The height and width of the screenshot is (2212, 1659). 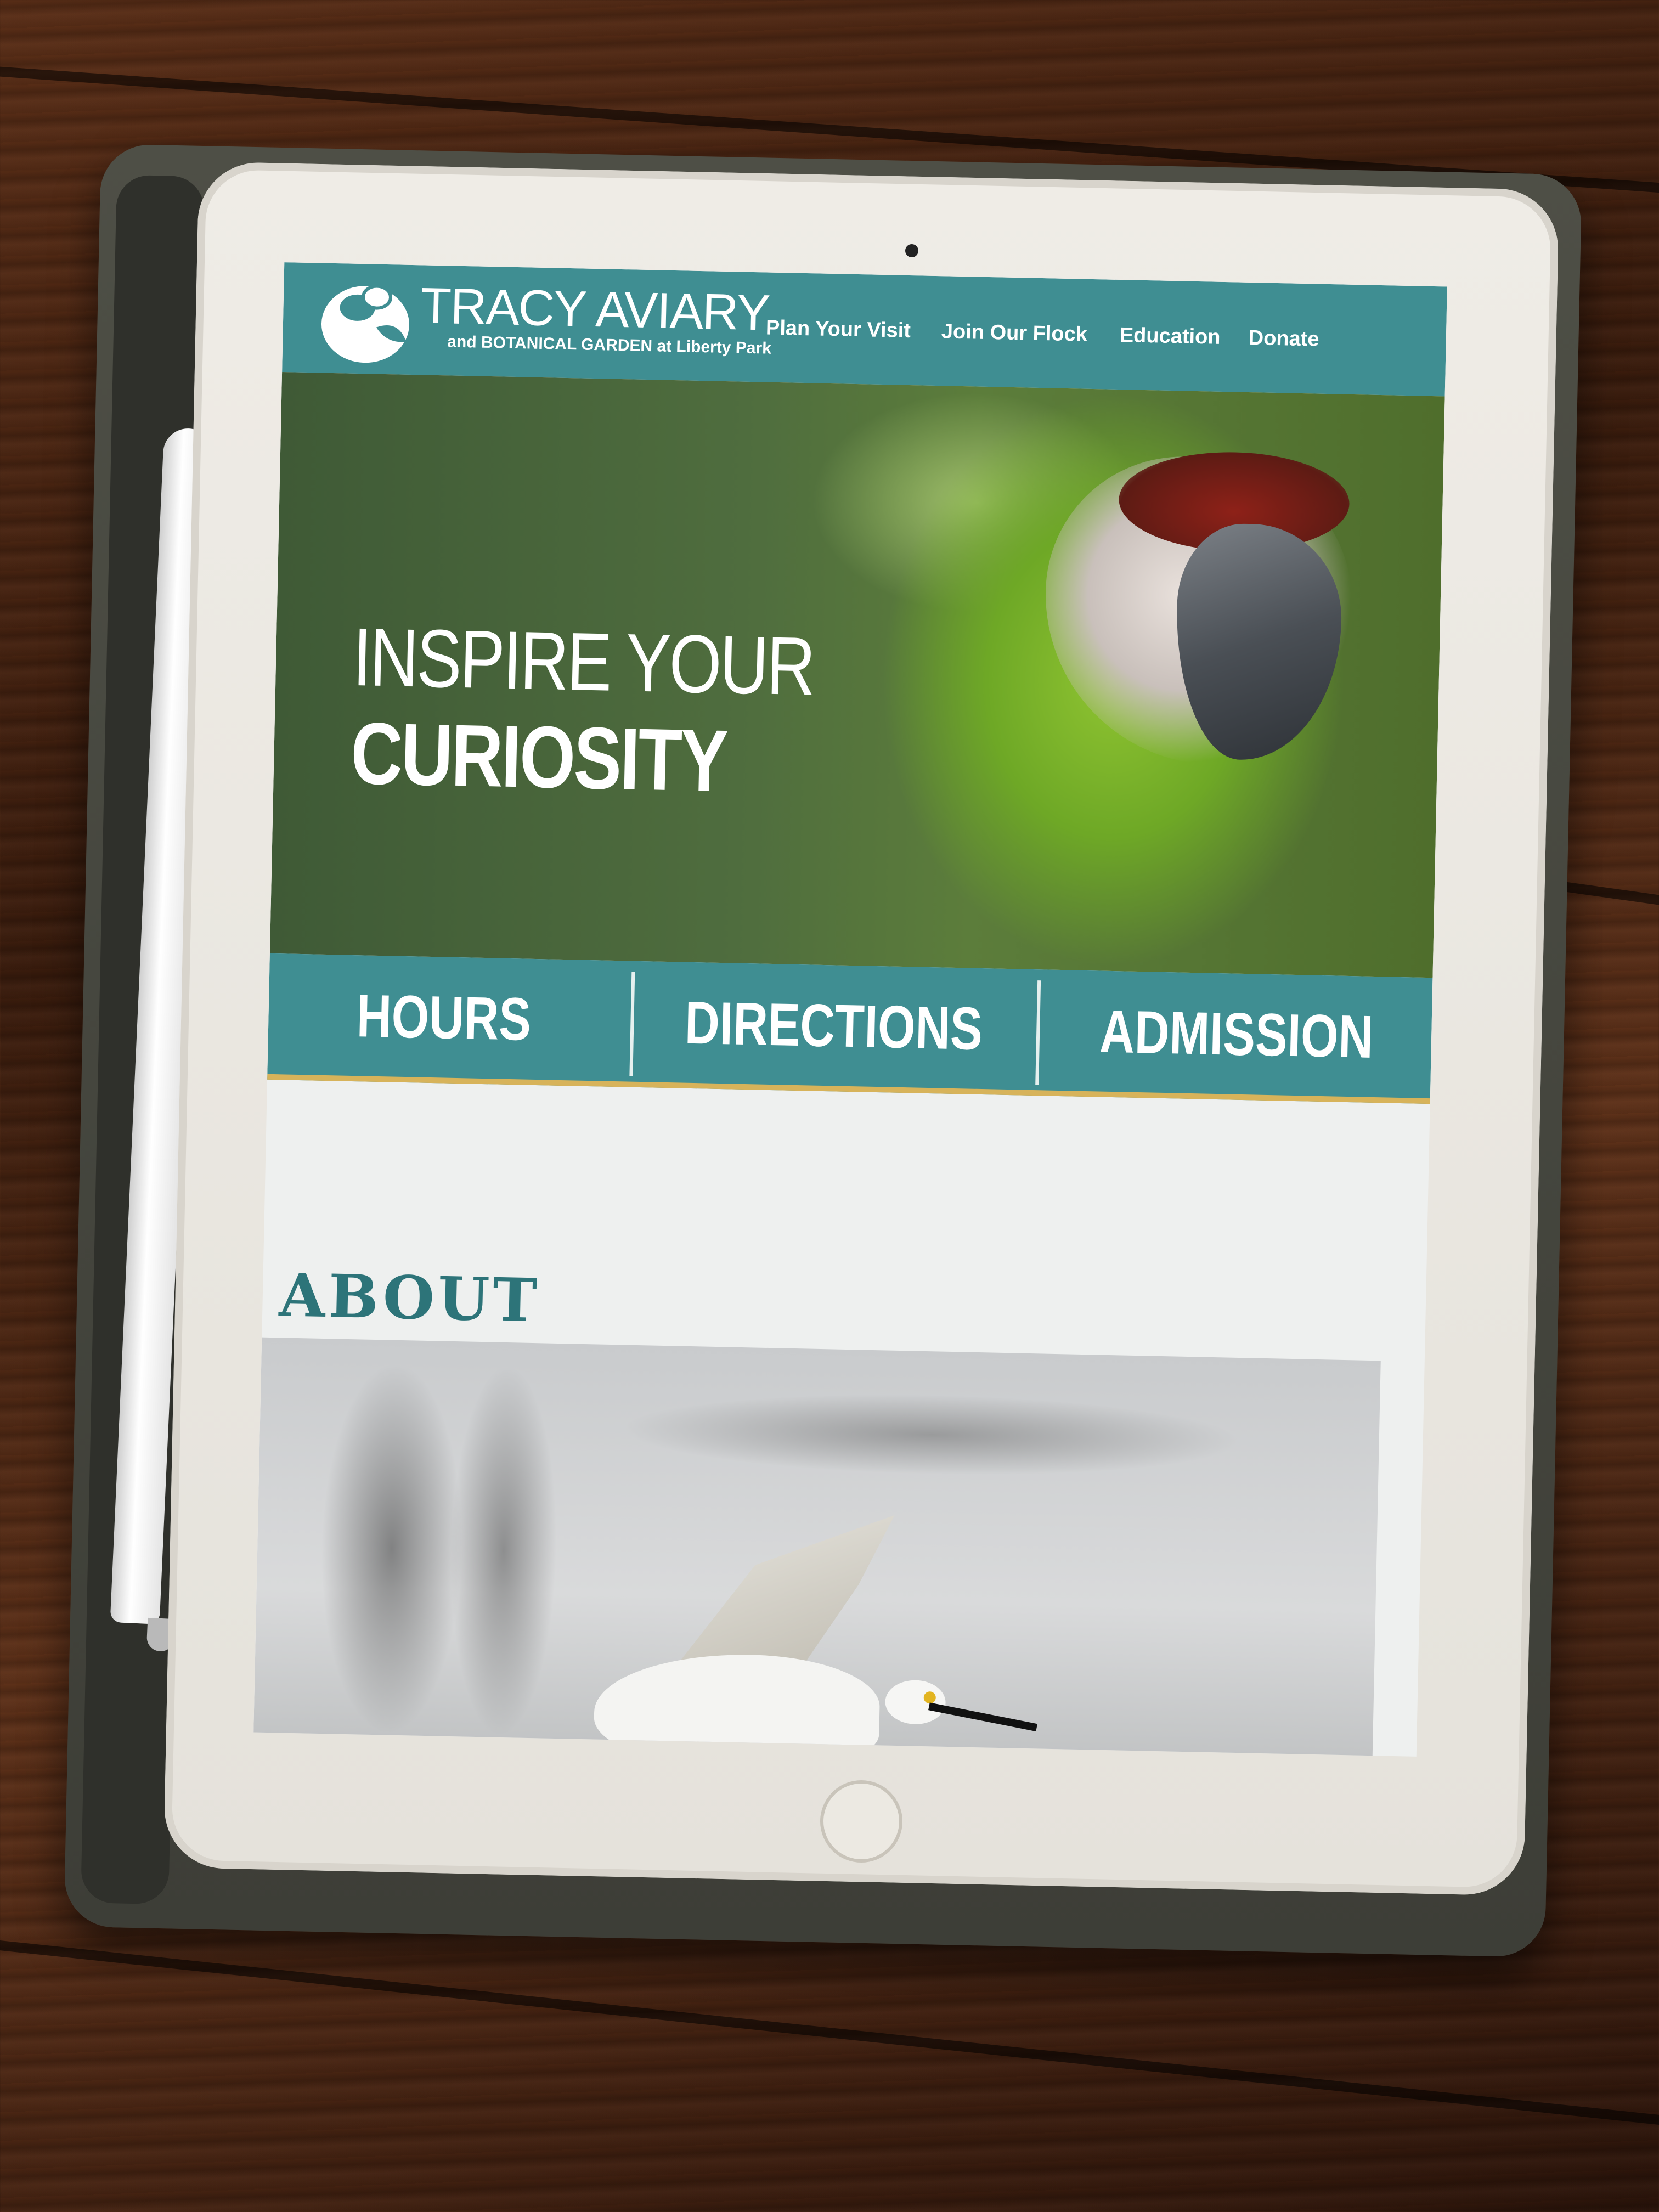 I want to click on hours-tab: HOURS, so click(x=443, y=1017).